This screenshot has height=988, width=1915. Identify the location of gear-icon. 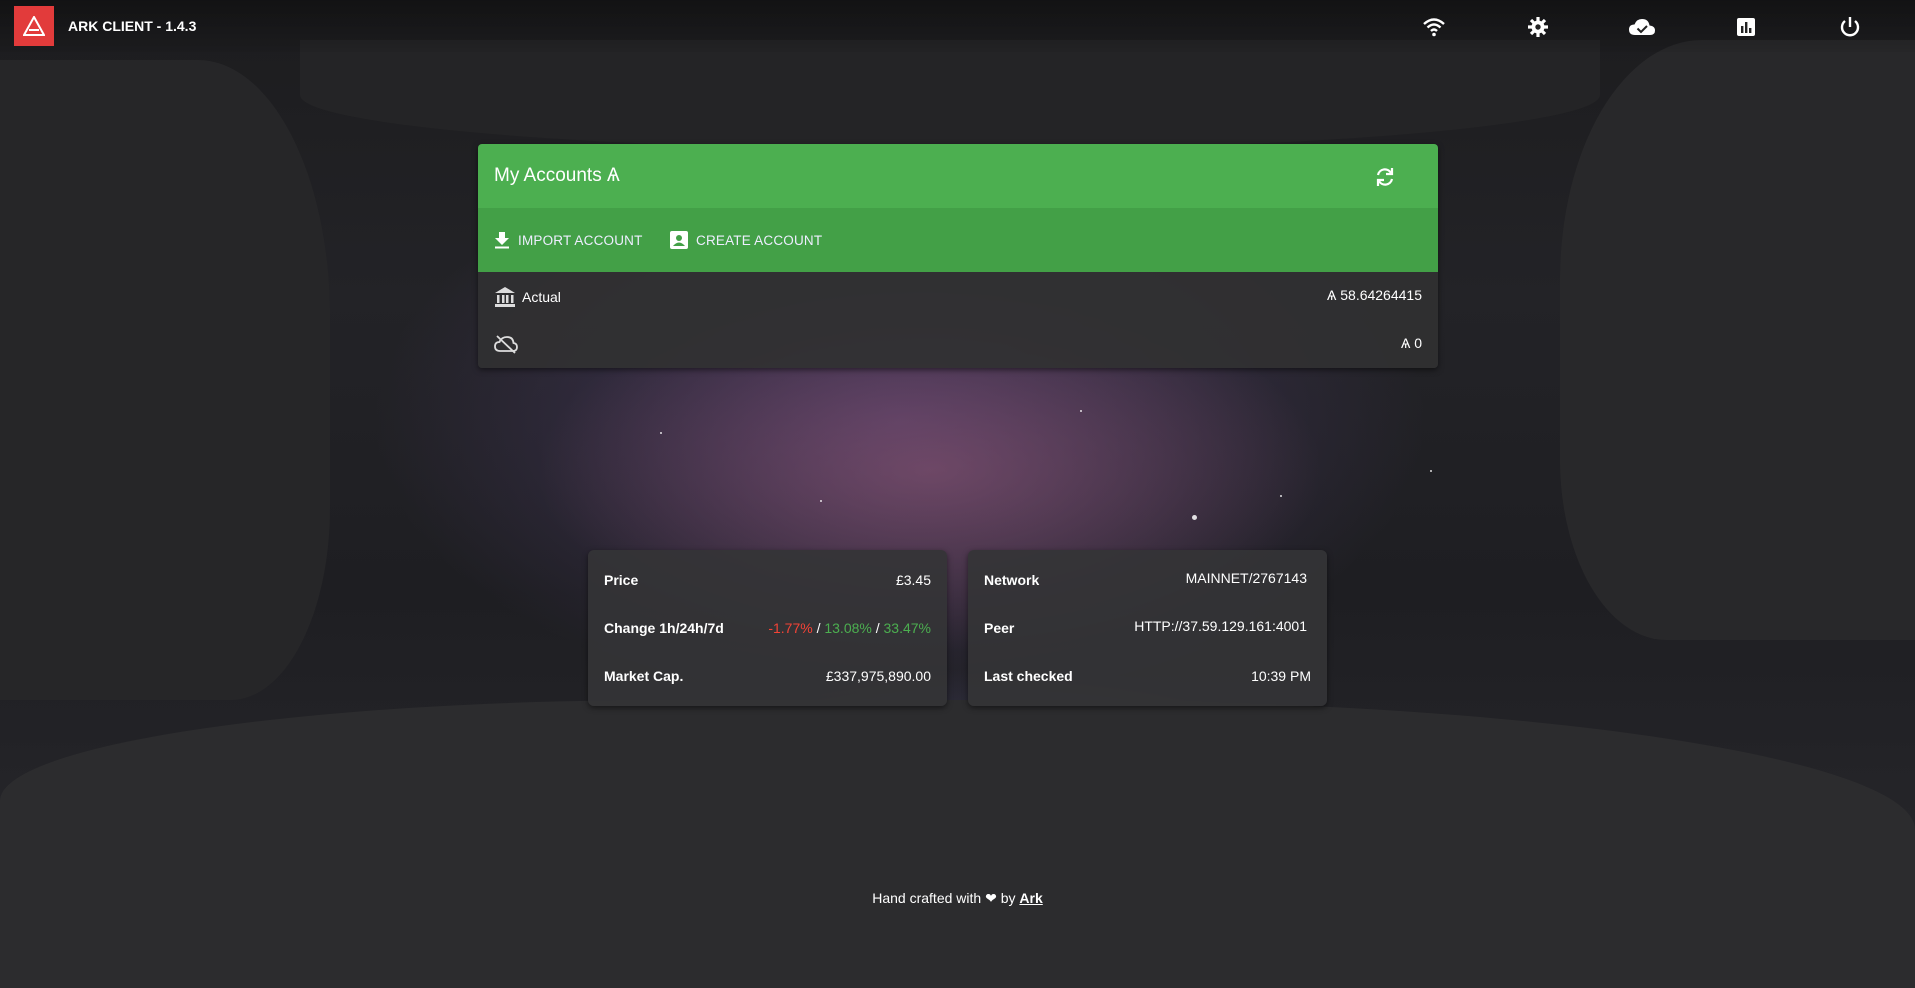
(1538, 27).